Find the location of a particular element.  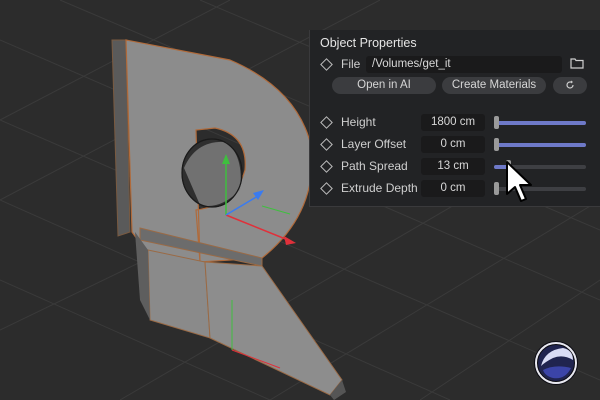

path-spread-value-field: 13 cm is located at coordinates (453, 166).